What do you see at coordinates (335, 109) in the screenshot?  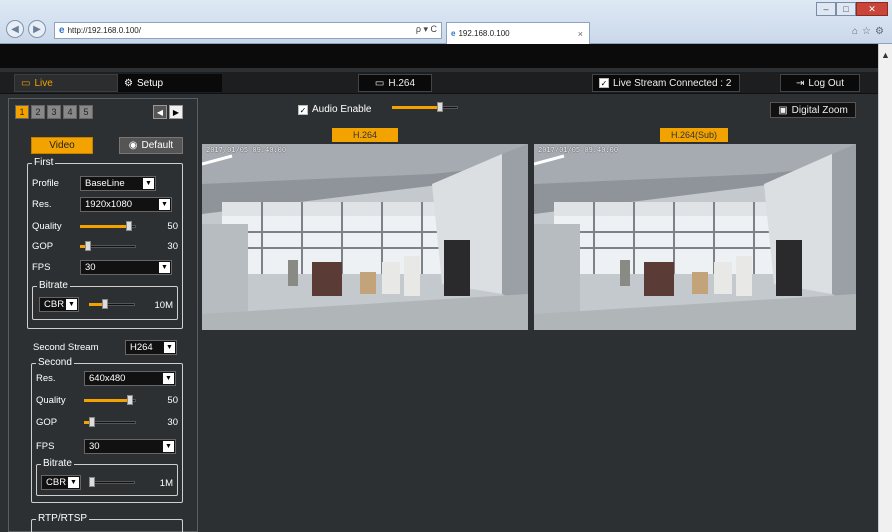 I see `audio-enable-control: ✓ Audio Enable` at bounding box center [335, 109].